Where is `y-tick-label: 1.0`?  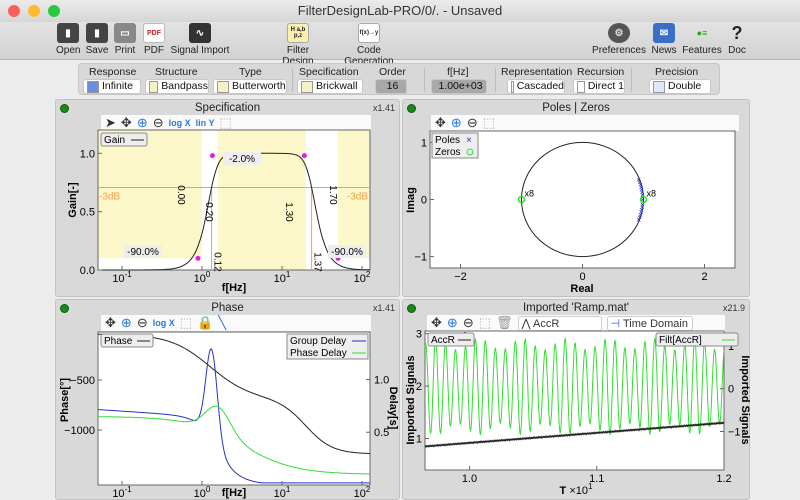
y-tick-label: 1.0 is located at coordinates (87, 154).